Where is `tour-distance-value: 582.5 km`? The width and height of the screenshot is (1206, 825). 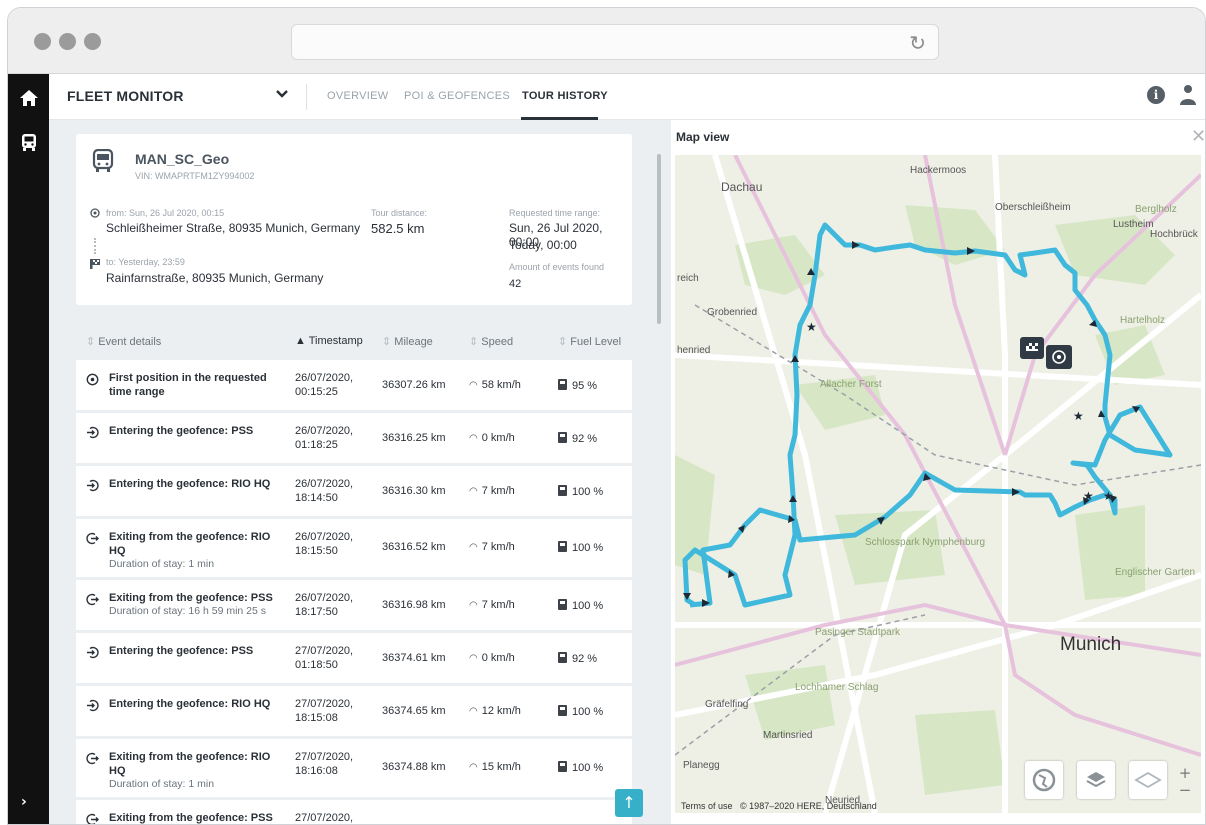
tour-distance-value: 582.5 km is located at coordinates (398, 228).